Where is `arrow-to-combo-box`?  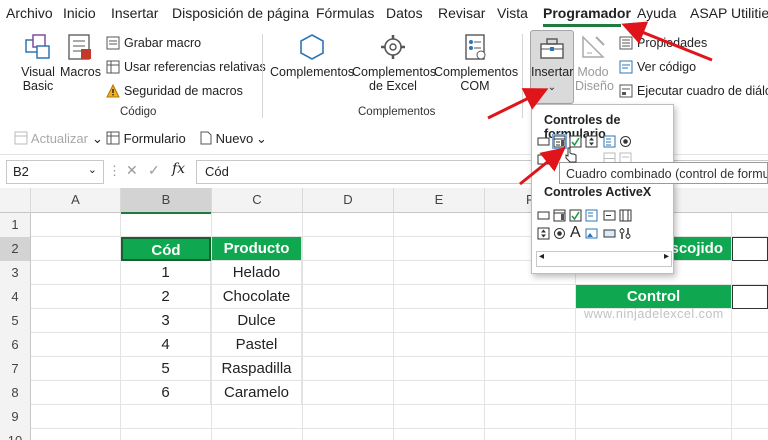
arrow-to-combo-box is located at coordinates (542, 166).